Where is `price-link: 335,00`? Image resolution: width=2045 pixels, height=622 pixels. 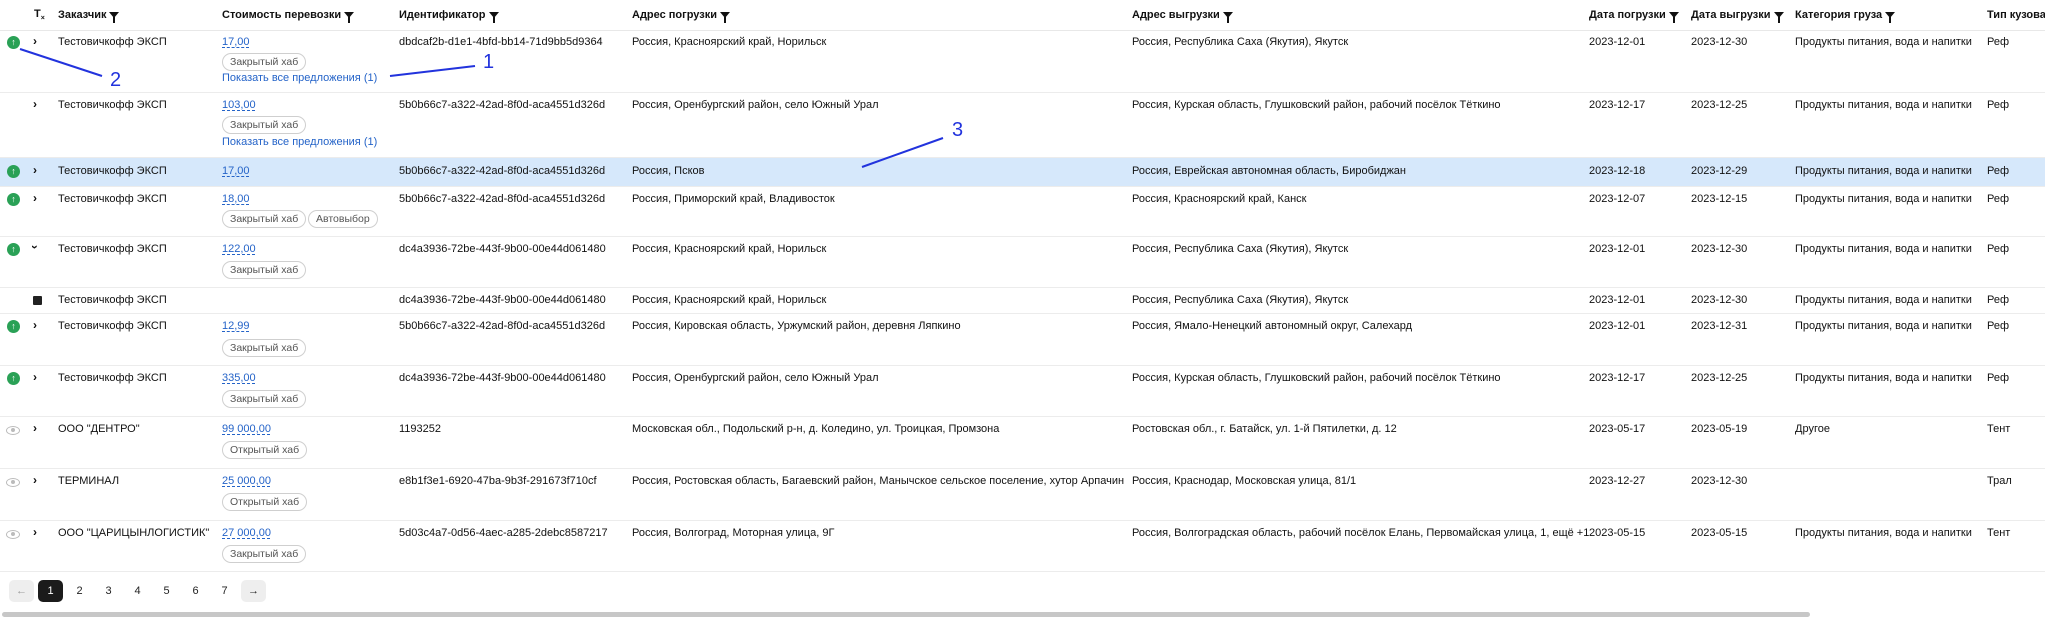
price-link: 335,00 is located at coordinates (239, 378).